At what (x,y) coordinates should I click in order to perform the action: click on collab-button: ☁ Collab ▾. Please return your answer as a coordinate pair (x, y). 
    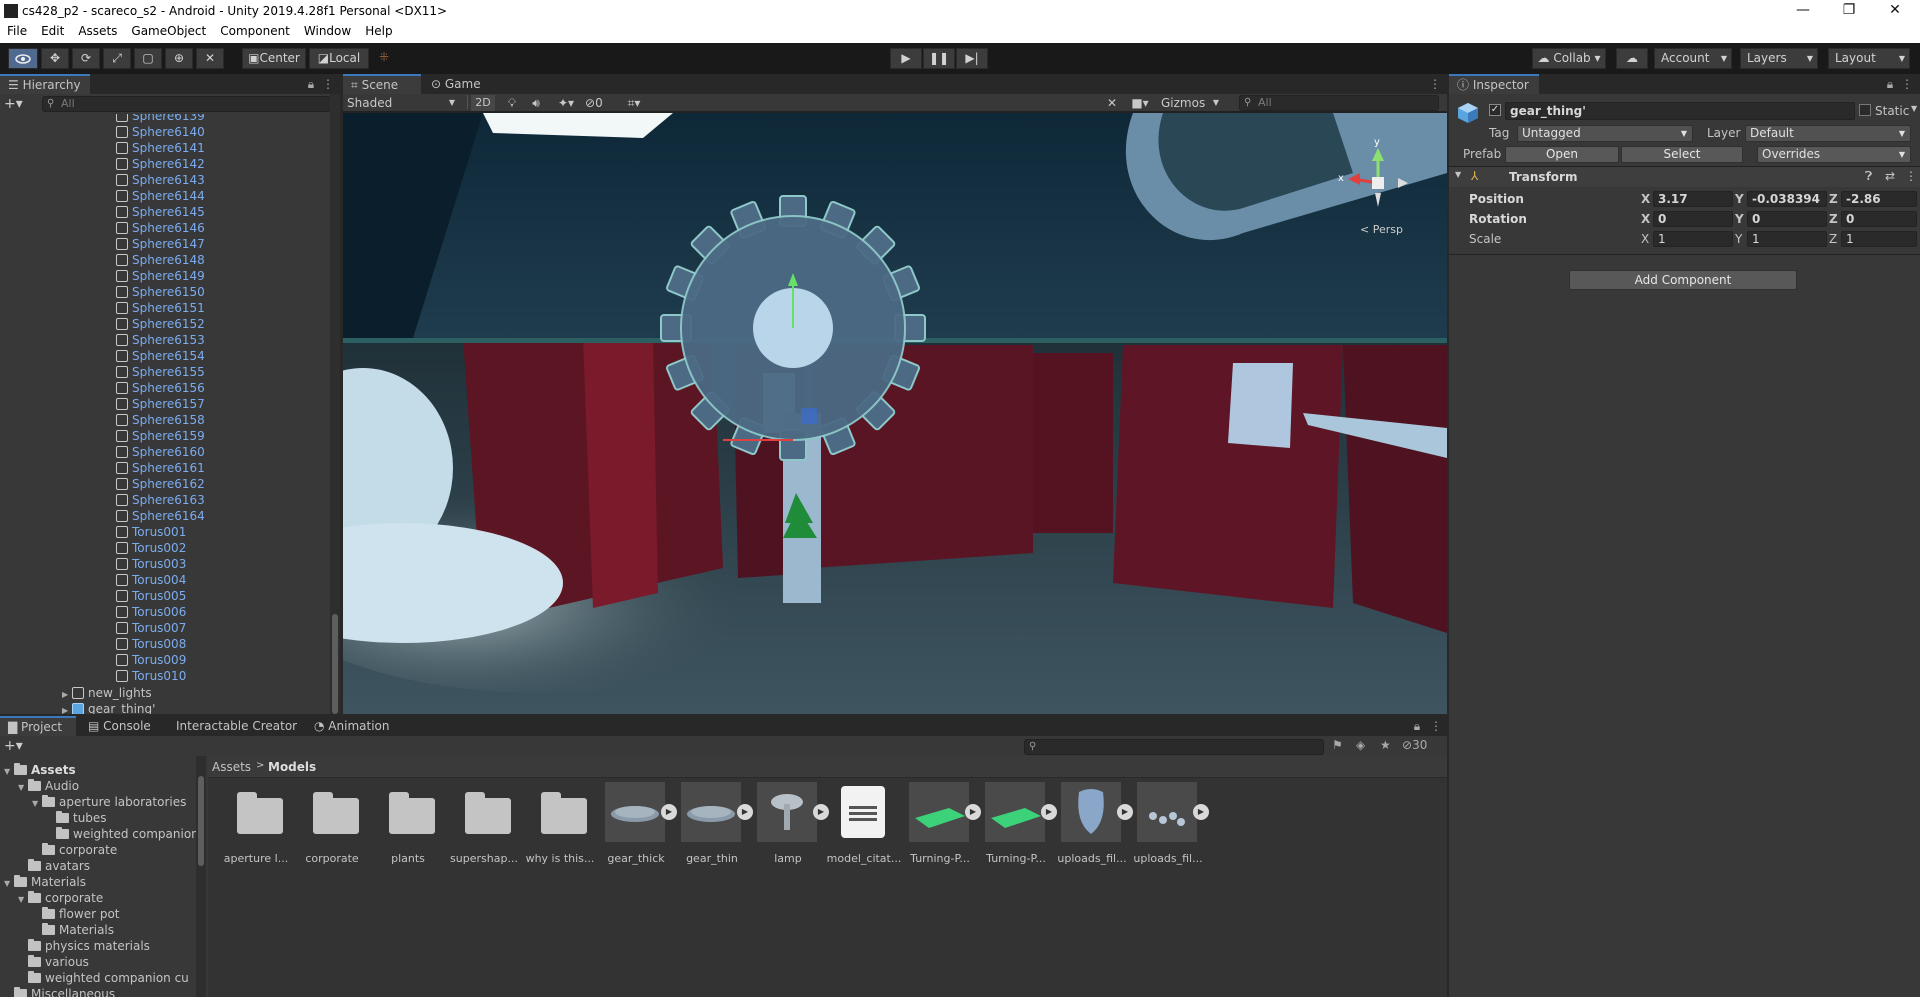
    Looking at the image, I should click on (1569, 58).